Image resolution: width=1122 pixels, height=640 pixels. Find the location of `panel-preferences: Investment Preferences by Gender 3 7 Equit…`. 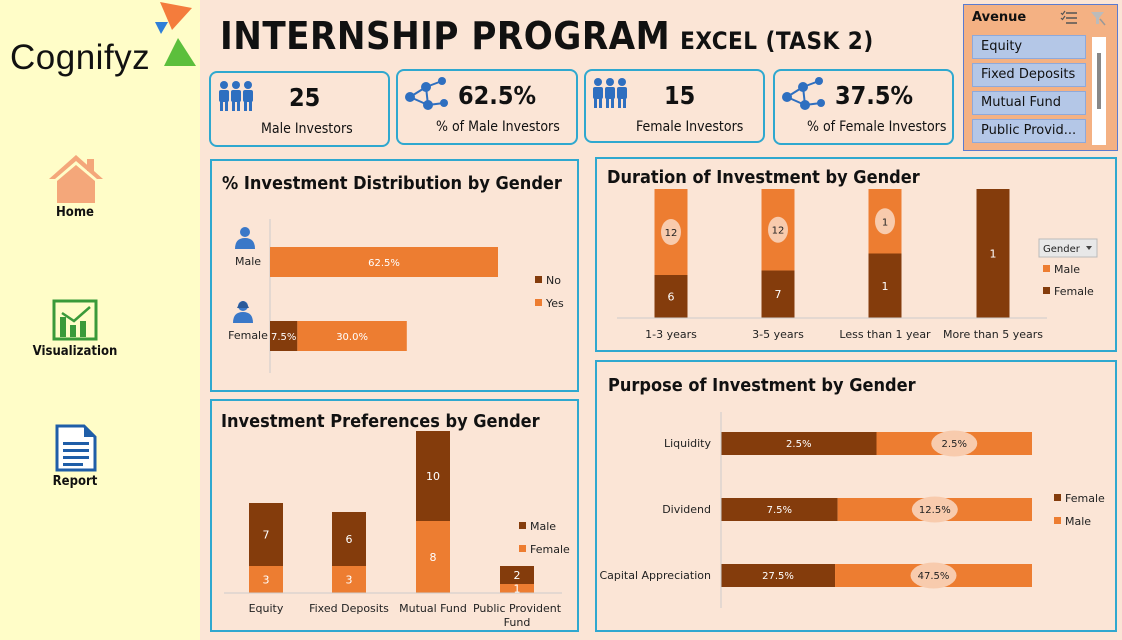

panel-preferences: Investment Preferences by Gender 3 7 Equit… is located at coordinates (394, 515).